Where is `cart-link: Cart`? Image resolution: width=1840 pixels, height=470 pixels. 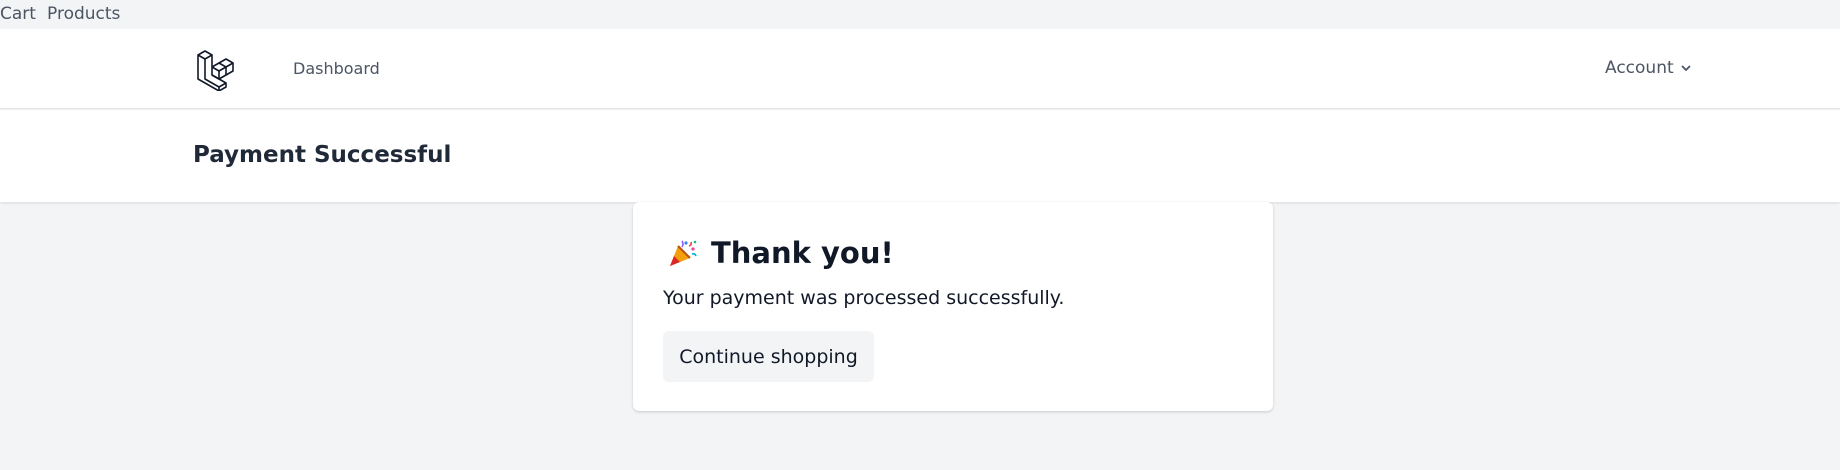
cart-link: Cart is located at coordinates (18, 14).